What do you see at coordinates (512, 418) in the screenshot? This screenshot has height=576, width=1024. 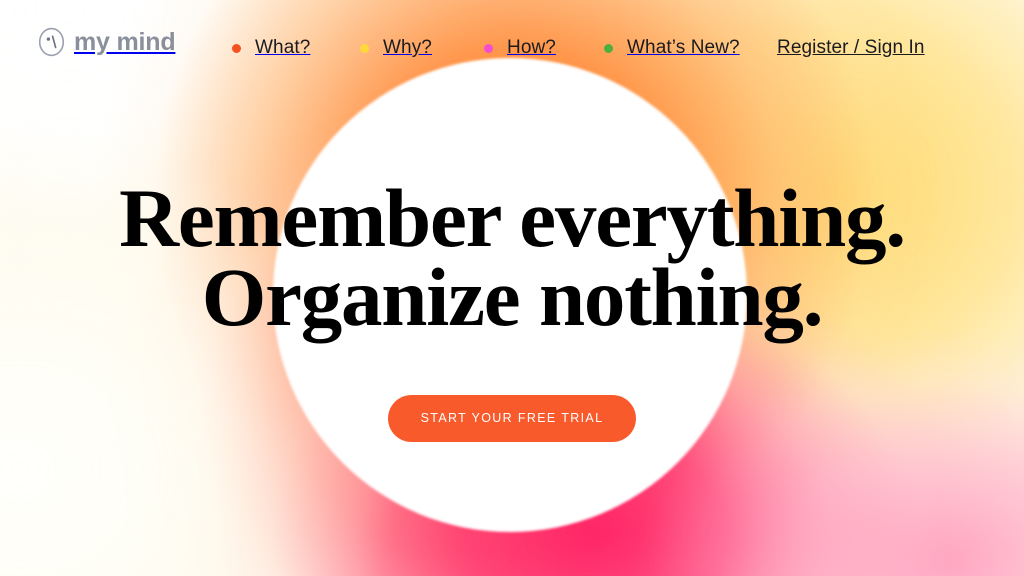 I see `start-free-trial-button: START YOUR FREE TRIAL` at bounding box center [512, 418].